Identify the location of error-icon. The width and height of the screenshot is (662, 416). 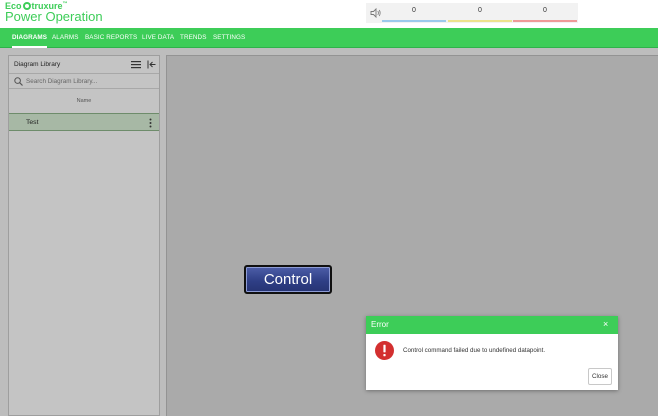
(384, 350).